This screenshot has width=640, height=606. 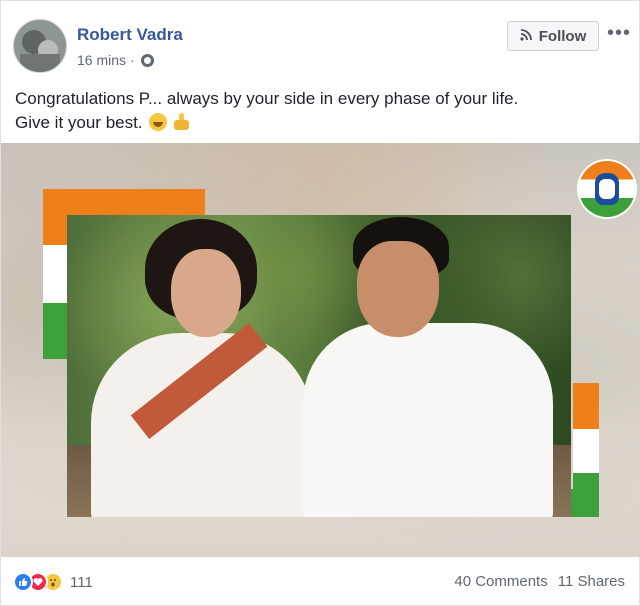 I want to click on like-icon, so click(x=23, y=582).